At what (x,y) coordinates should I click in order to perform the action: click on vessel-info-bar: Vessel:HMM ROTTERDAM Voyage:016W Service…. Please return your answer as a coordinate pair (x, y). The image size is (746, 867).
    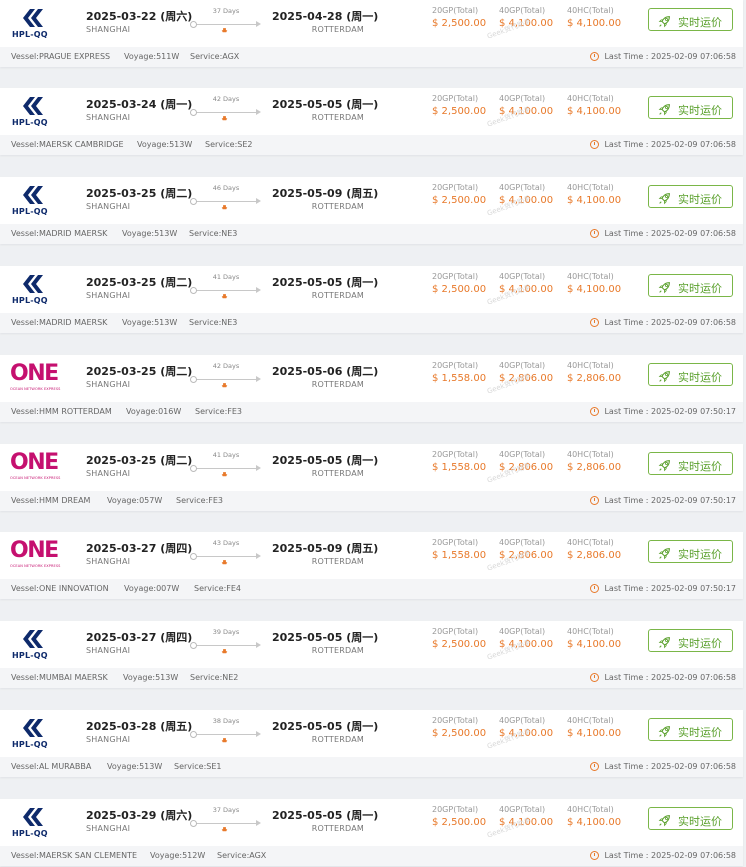
    Looking at the image, I should click on (371, 412).